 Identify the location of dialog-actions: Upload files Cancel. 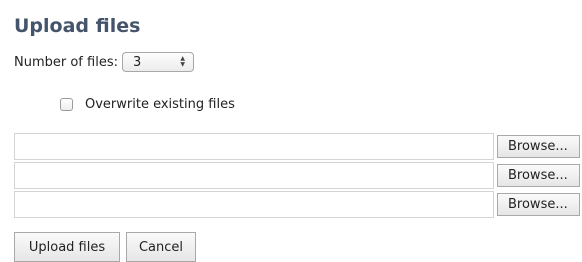
(108, 247).